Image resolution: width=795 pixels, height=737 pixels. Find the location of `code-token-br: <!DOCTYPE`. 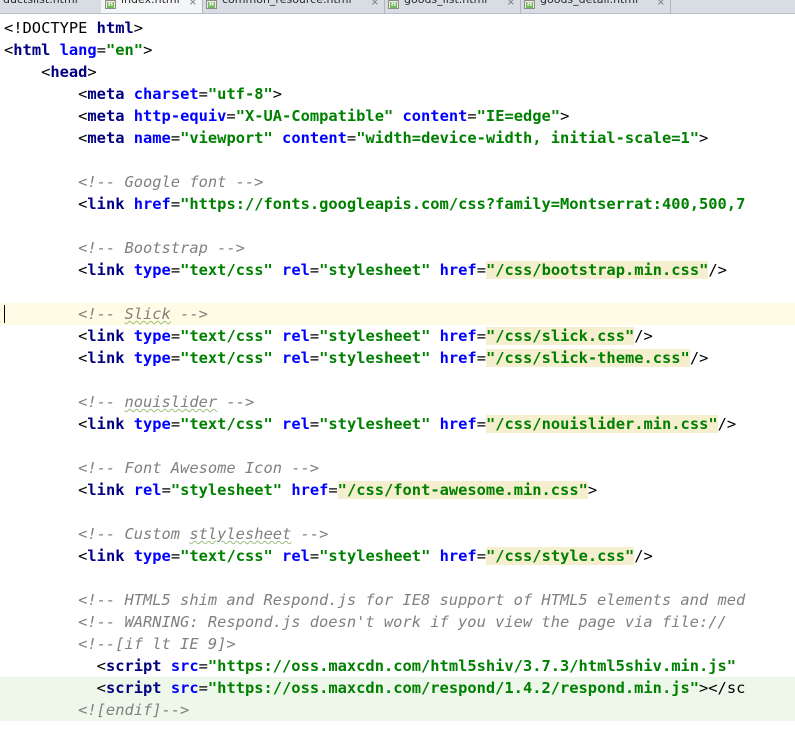

code-token-br: <!DOCTYPE is located at coordinates (50, 28).